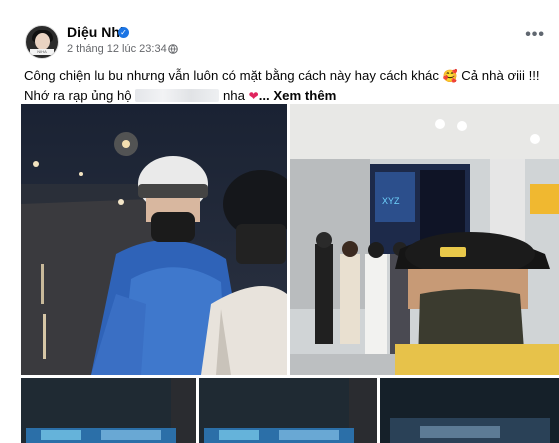 This screenshot has width=559, height=443. Describe the element at coordinates (177, 95) in the screenshot. I see `blurred-text` at that location.